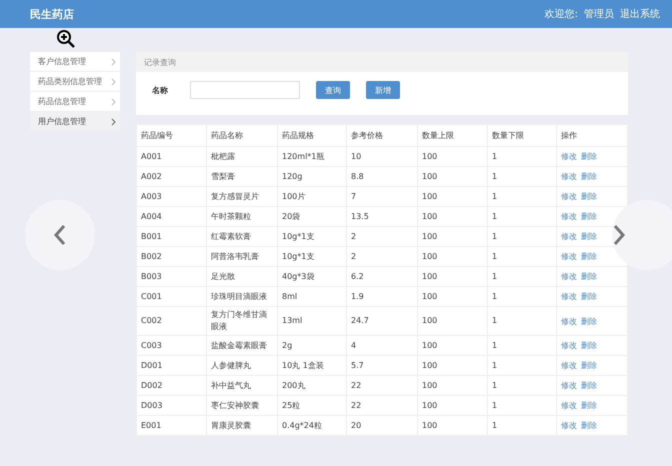 This screenshot has width=672, height=466. What do you see at coordinates (171, 386) in the screenshot?
I see `table-cell: D002` at bounding box center [171, 386].